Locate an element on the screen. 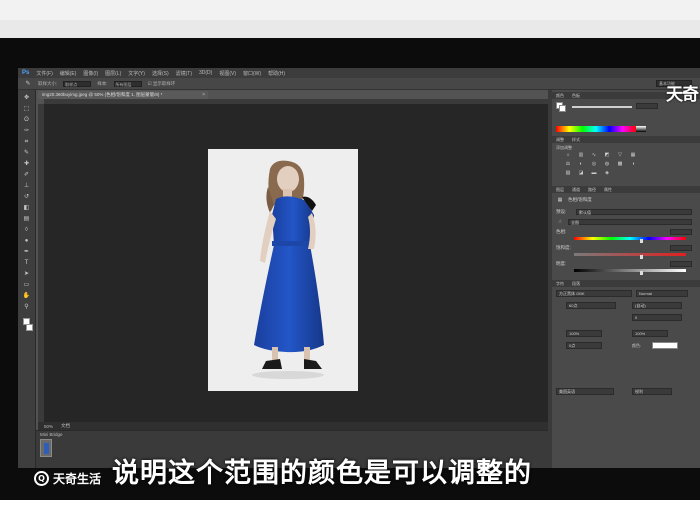 Image resolution: width=700 pixels, height=525 pixels. shape-icon: ▭ is located at coordinates (27, 285).